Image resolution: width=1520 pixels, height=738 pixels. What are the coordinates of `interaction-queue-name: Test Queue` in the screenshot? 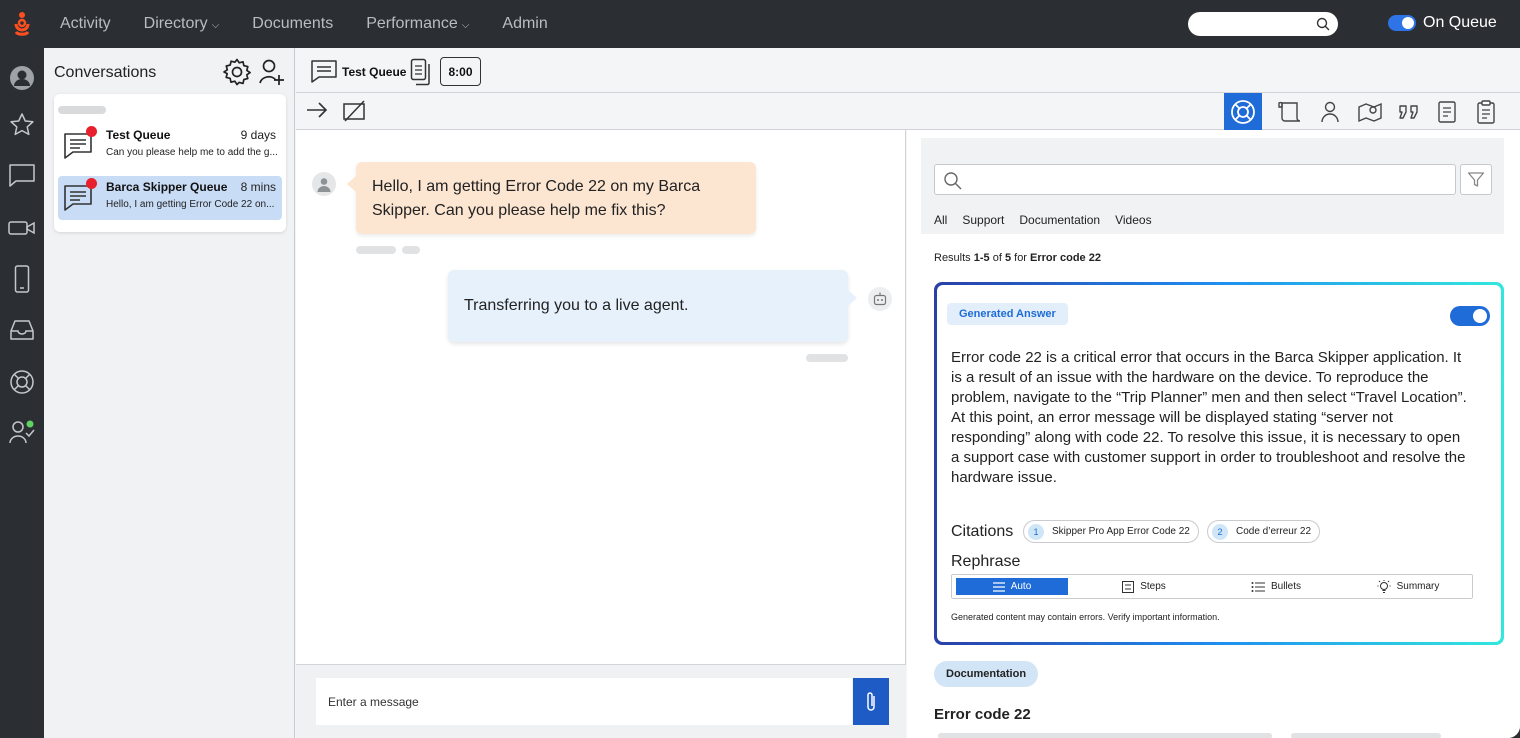 It's located at (374, 72).